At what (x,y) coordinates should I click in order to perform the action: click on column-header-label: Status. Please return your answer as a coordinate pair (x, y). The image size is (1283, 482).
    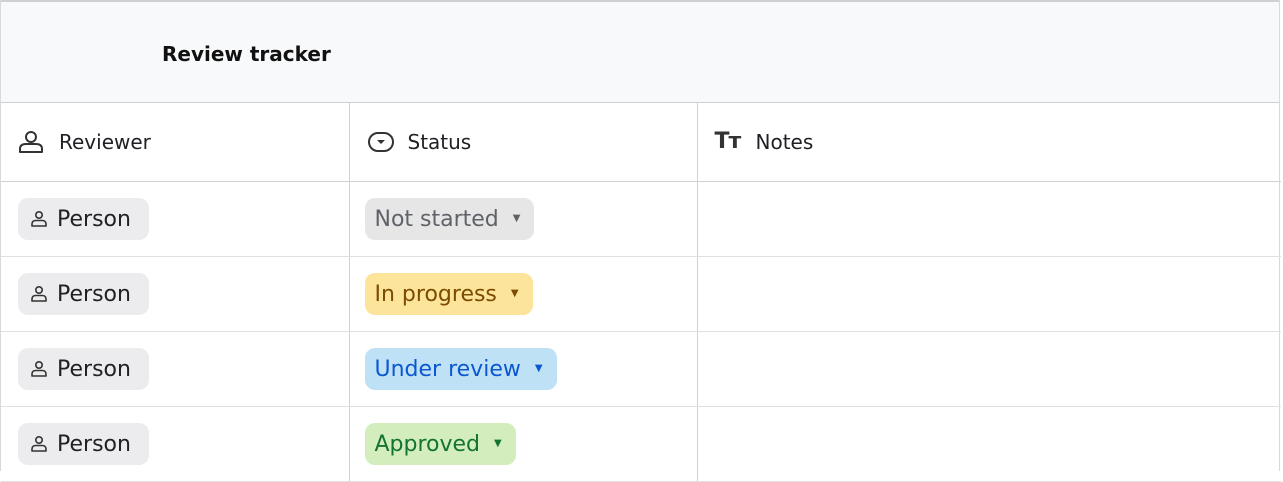
    Looking at the image, I should click on (439, 142).